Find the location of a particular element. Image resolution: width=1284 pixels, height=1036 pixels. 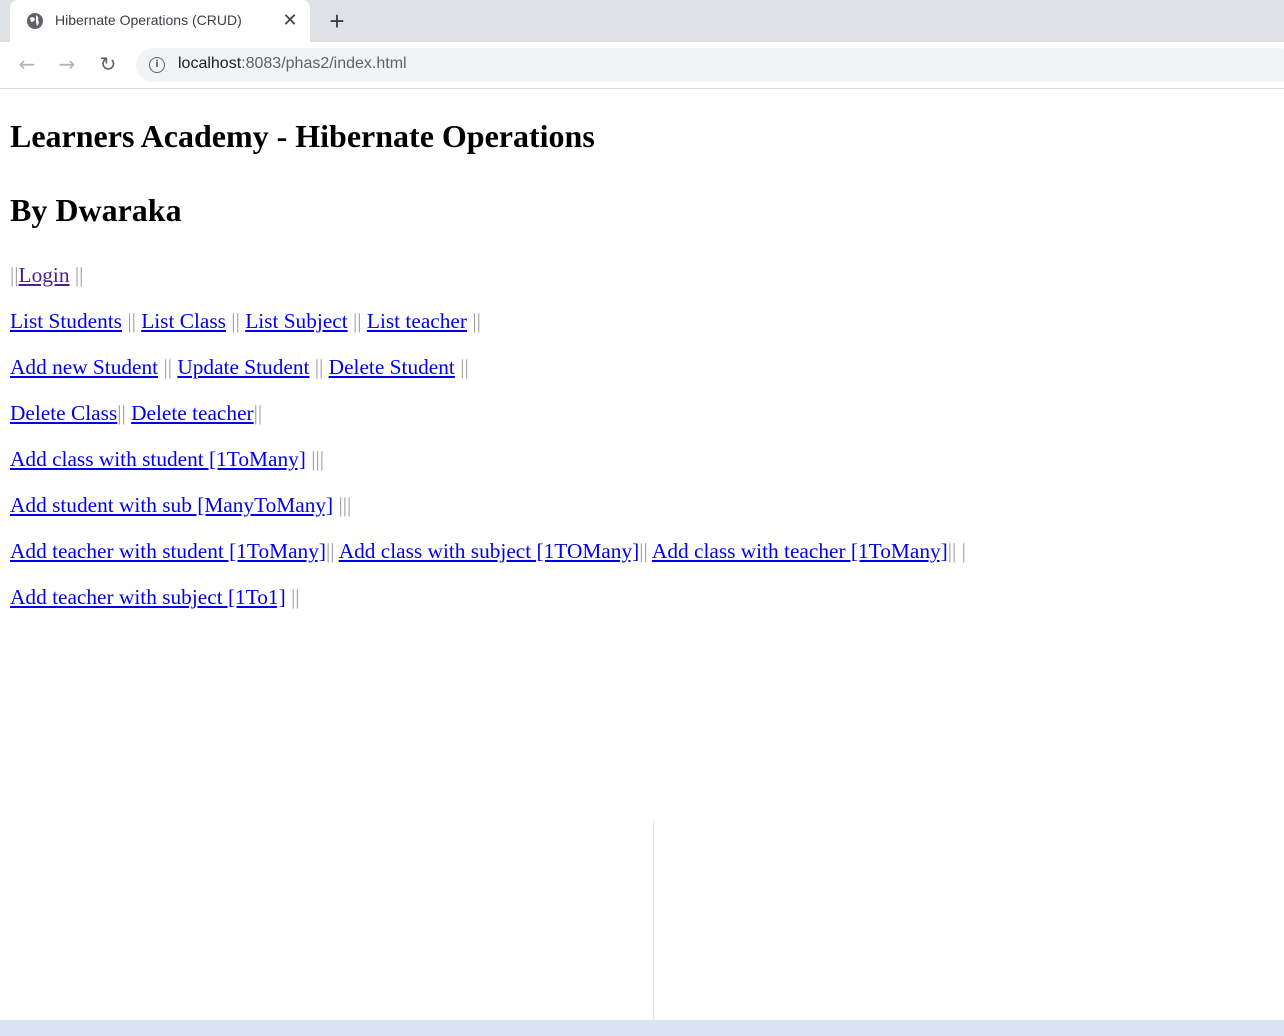

address-bar: i localhost:8083/phas2/index.html is located at coordinates (710, 65).